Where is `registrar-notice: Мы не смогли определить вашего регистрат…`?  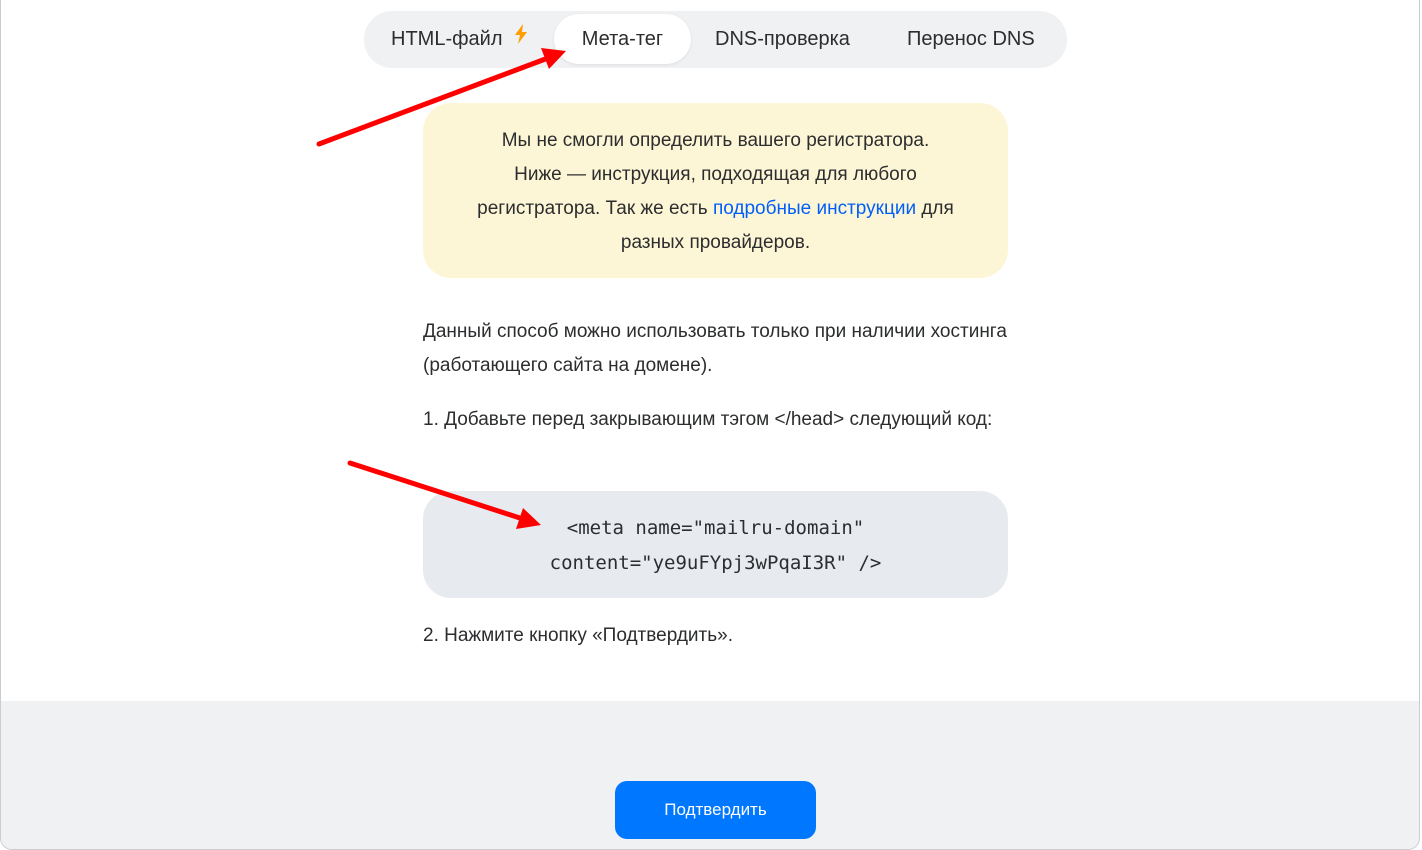
registrar-notice: Мы не смогли определить вашего регистрат… is located at coordinates (715, 190).